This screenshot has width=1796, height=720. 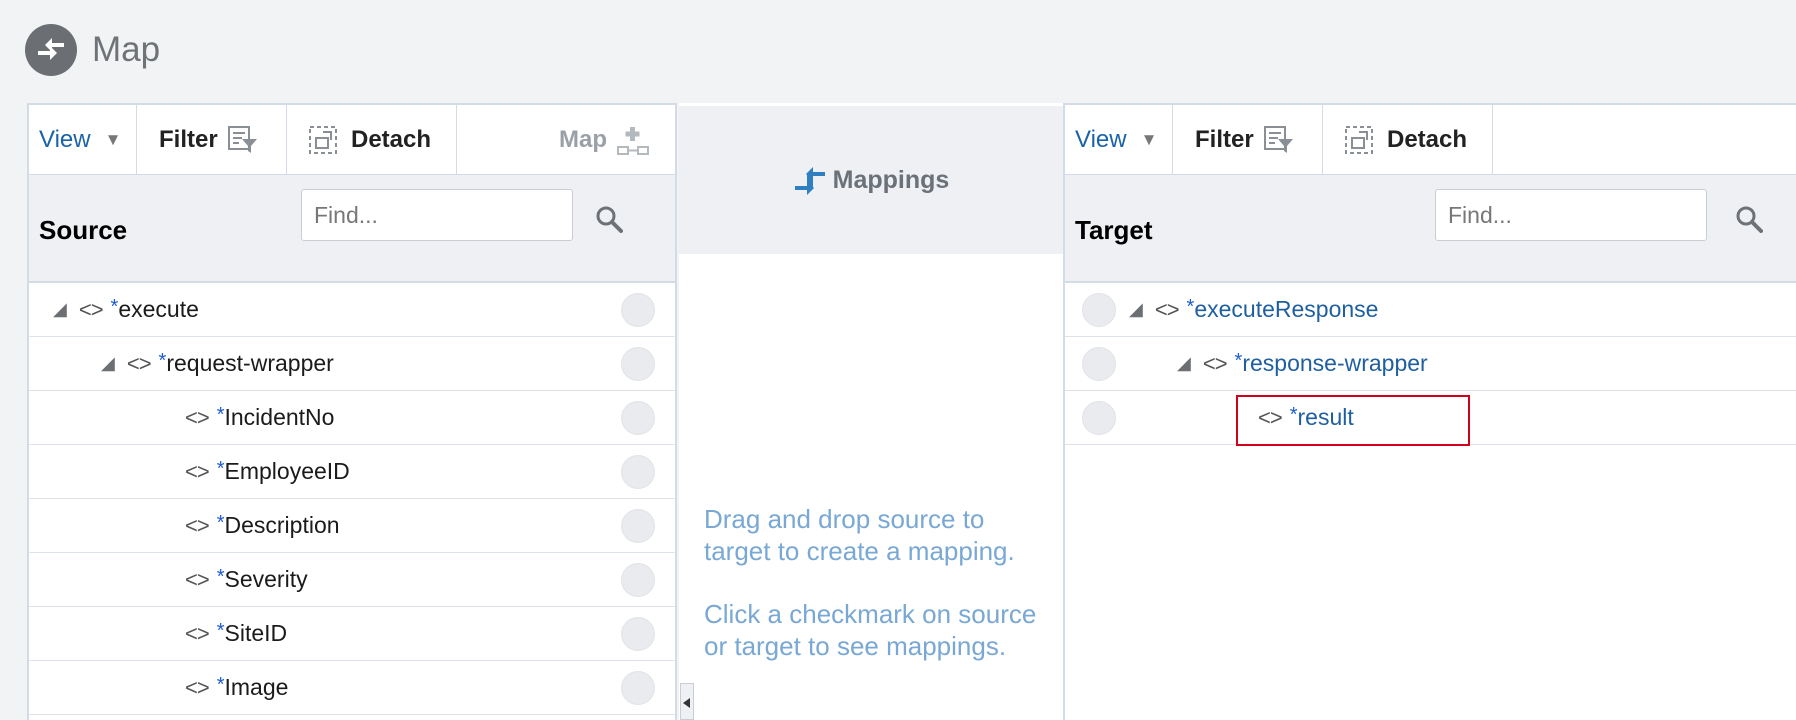 What do you see at coordinates (287, 471) in the screenshot?
I see `node-label: EmployeeID` at bounding box center [287, 471].